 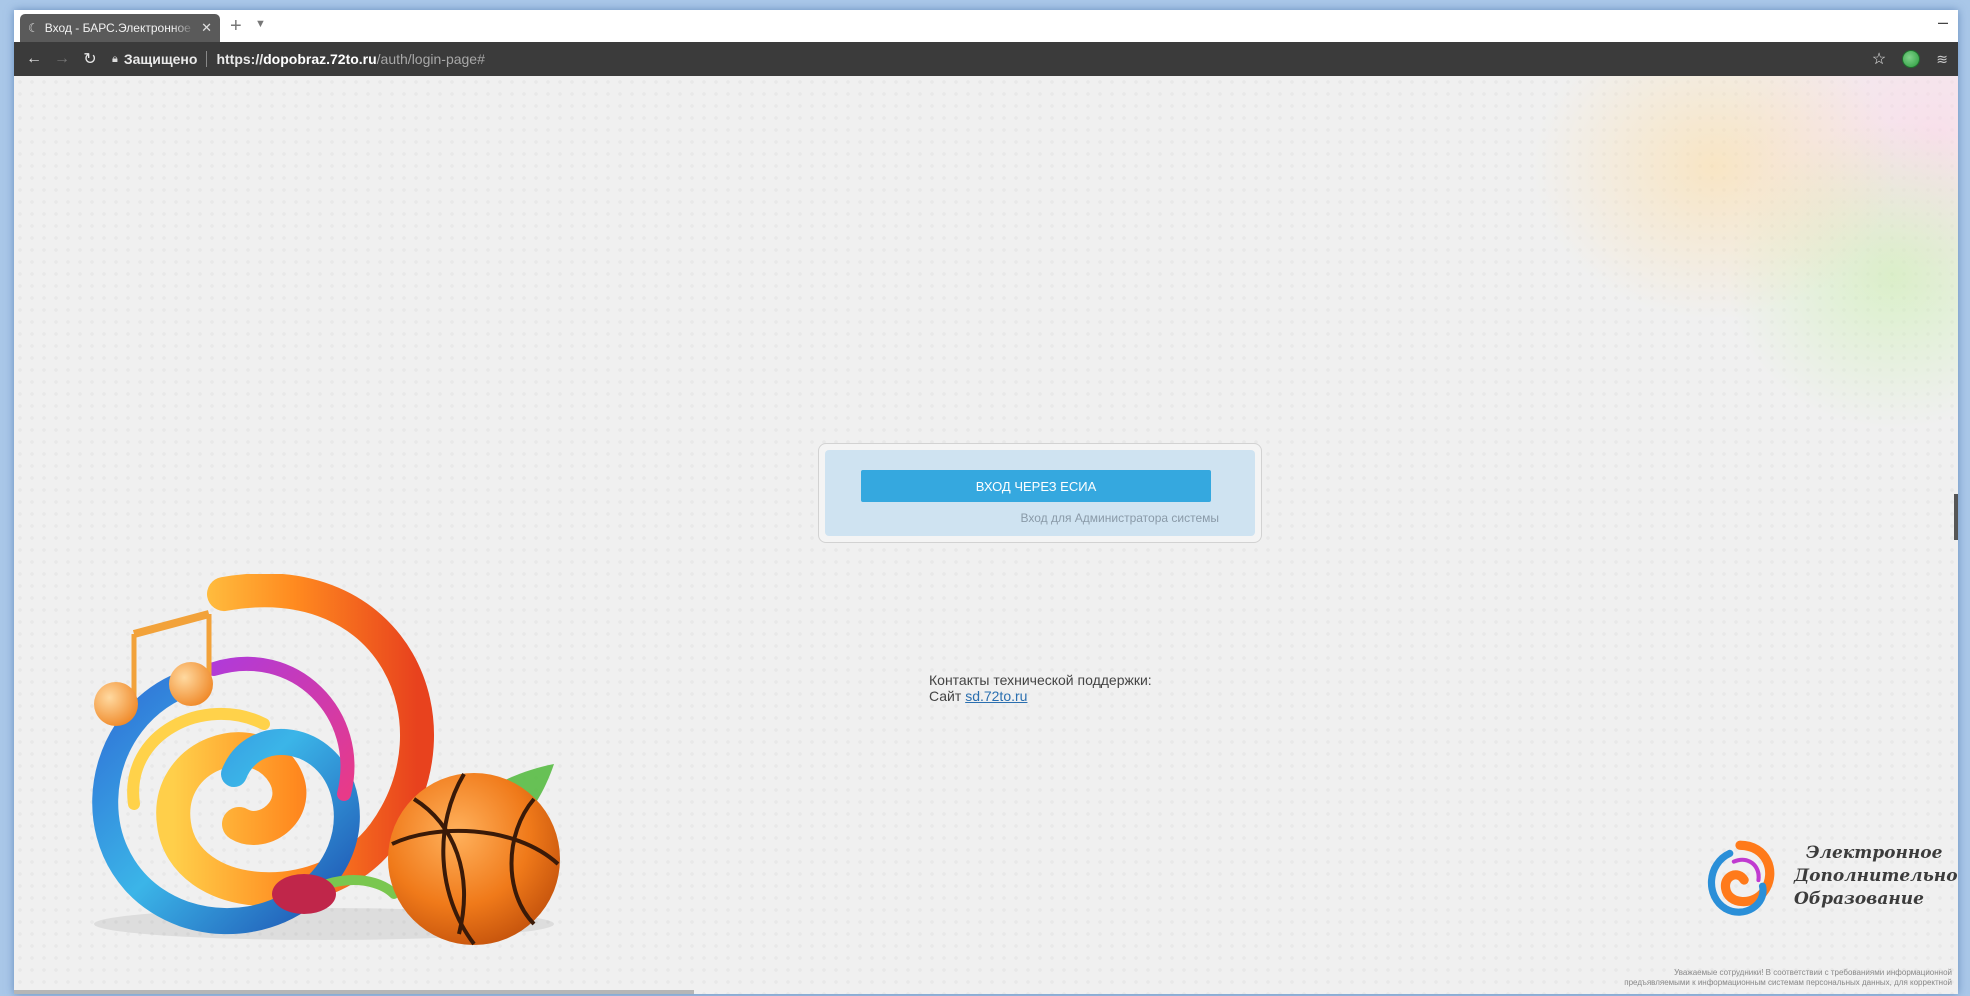 I want to click on support-site-label: Сайт, so click(x=945, y=696).